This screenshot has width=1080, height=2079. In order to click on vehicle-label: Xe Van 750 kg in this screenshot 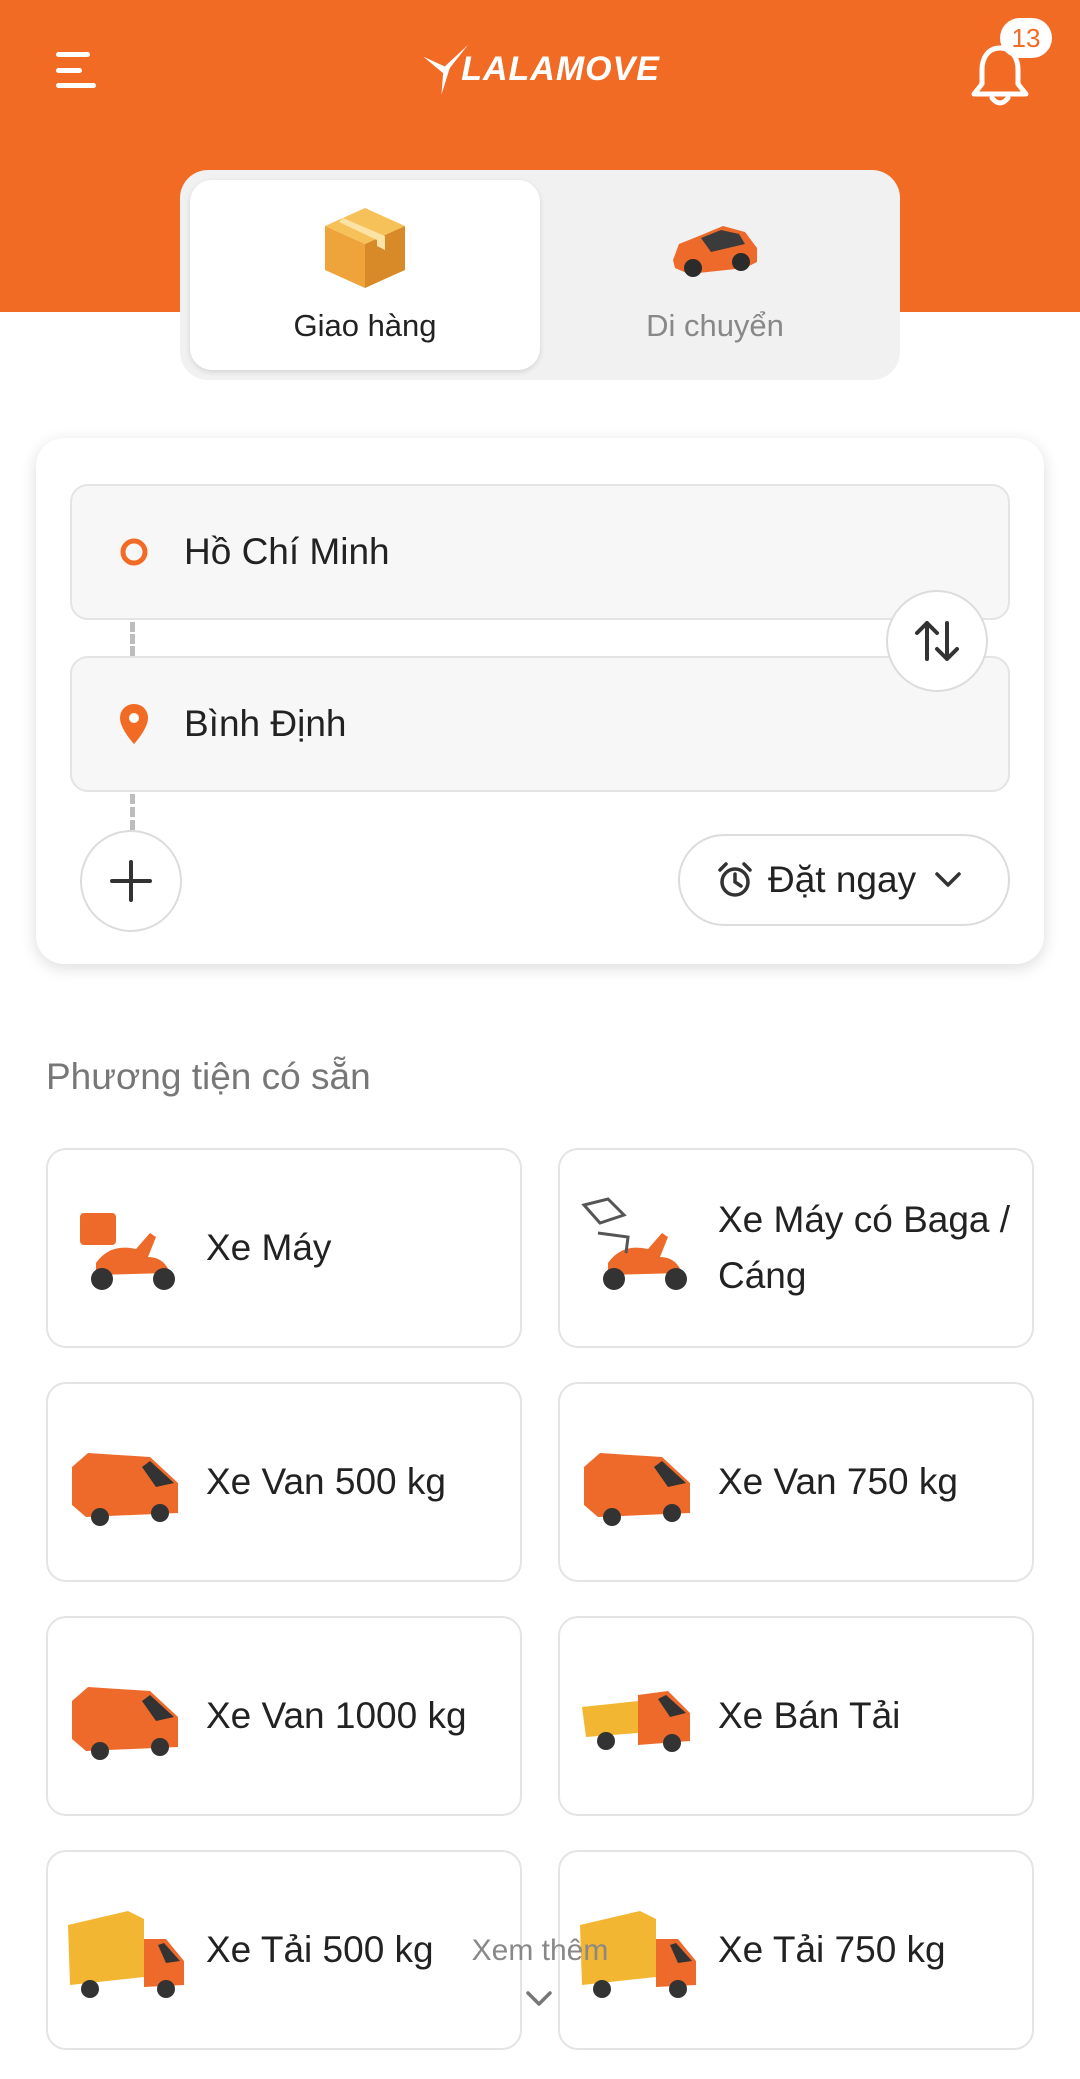, I will do `click(838, 1481)`.